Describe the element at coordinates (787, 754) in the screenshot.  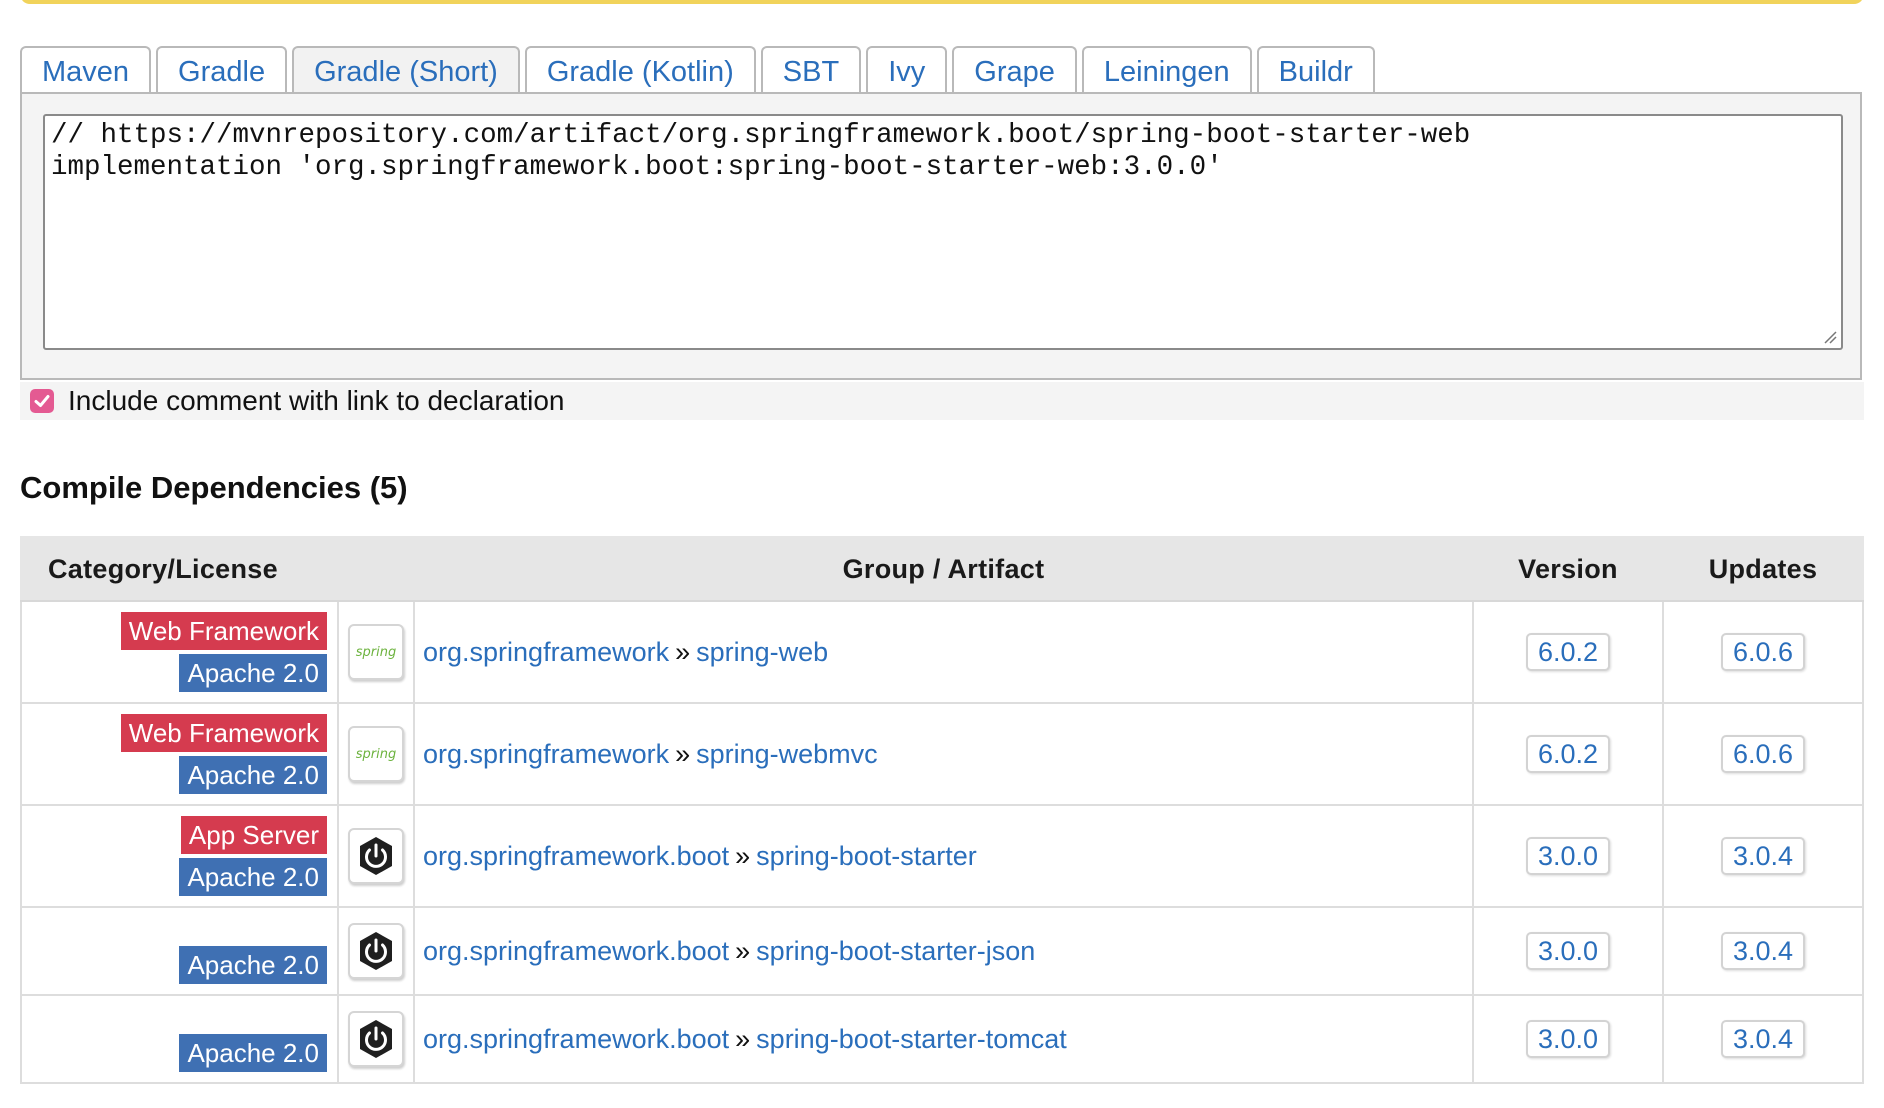
I see `artifact-link: spring-webmvc` at that location.